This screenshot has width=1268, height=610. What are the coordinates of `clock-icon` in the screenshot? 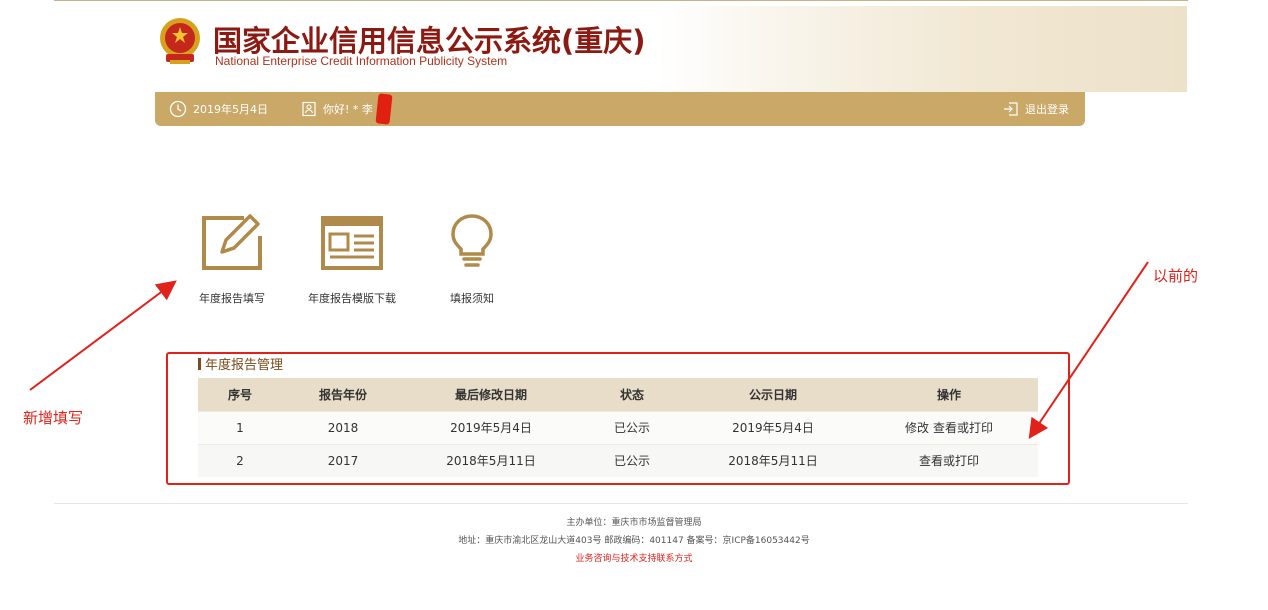 It's located at (178, 109).